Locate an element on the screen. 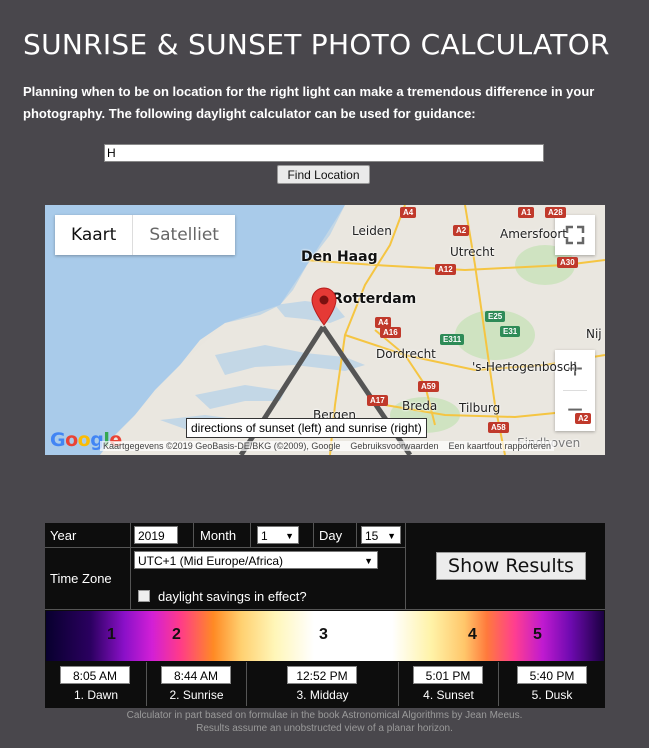  sunset-label: 4. Sunset is located at coordinates (448, 695).